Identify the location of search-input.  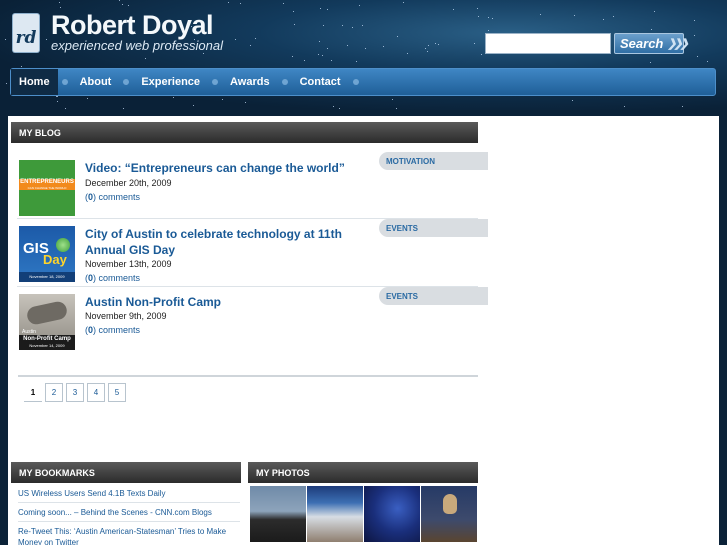
(548, 43).